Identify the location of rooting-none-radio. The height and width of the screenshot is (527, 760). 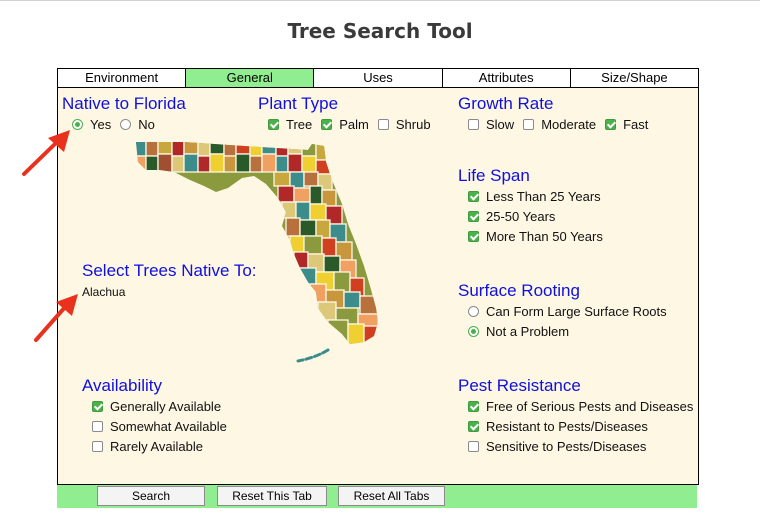
(473, 331).